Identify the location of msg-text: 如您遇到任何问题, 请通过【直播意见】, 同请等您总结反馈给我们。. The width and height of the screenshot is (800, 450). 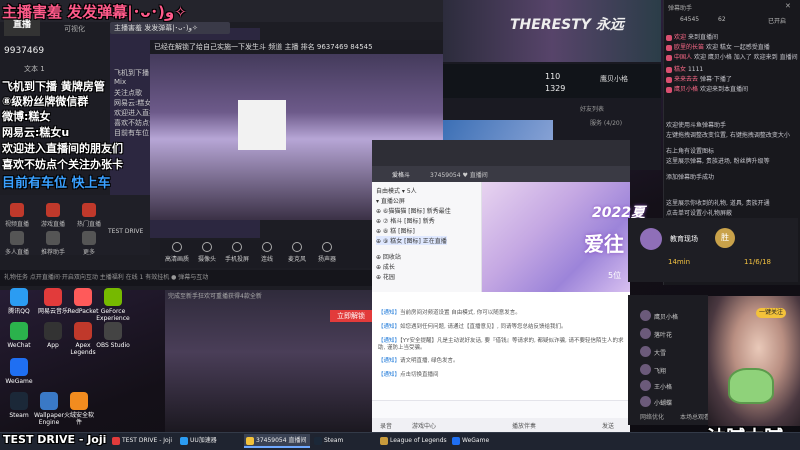
(483, 327).